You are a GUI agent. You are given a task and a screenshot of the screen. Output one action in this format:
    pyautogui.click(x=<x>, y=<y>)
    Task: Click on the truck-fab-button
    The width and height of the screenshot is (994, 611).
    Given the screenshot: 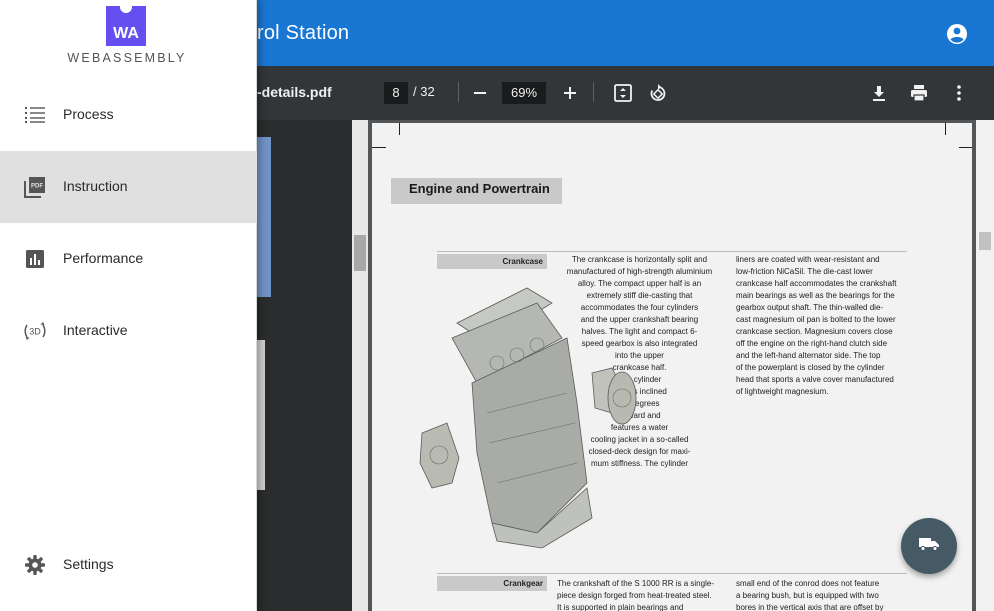 What is the action you would take?
    pyautogui.click(x=929, y=546)
    